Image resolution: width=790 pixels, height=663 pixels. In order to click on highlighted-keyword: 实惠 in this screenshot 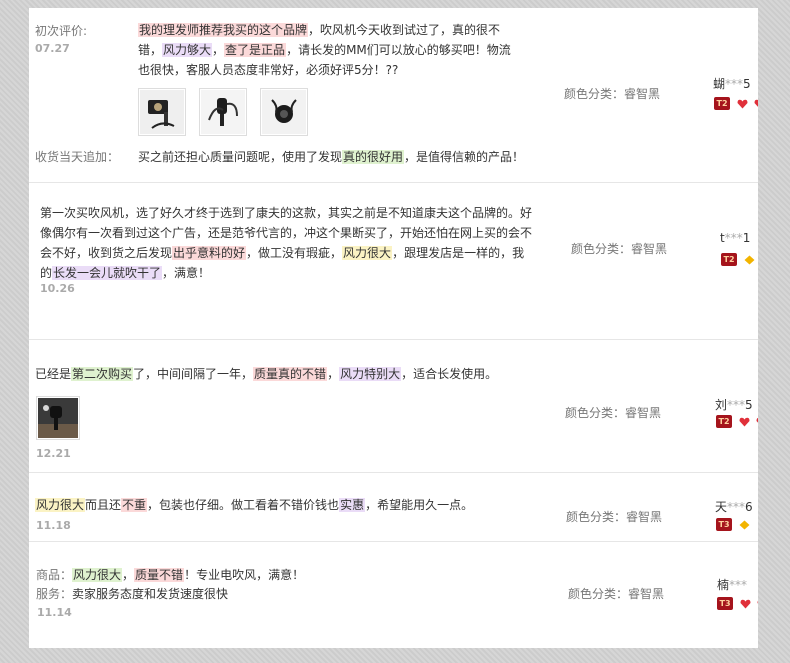, I will do `click(352, 505)`.